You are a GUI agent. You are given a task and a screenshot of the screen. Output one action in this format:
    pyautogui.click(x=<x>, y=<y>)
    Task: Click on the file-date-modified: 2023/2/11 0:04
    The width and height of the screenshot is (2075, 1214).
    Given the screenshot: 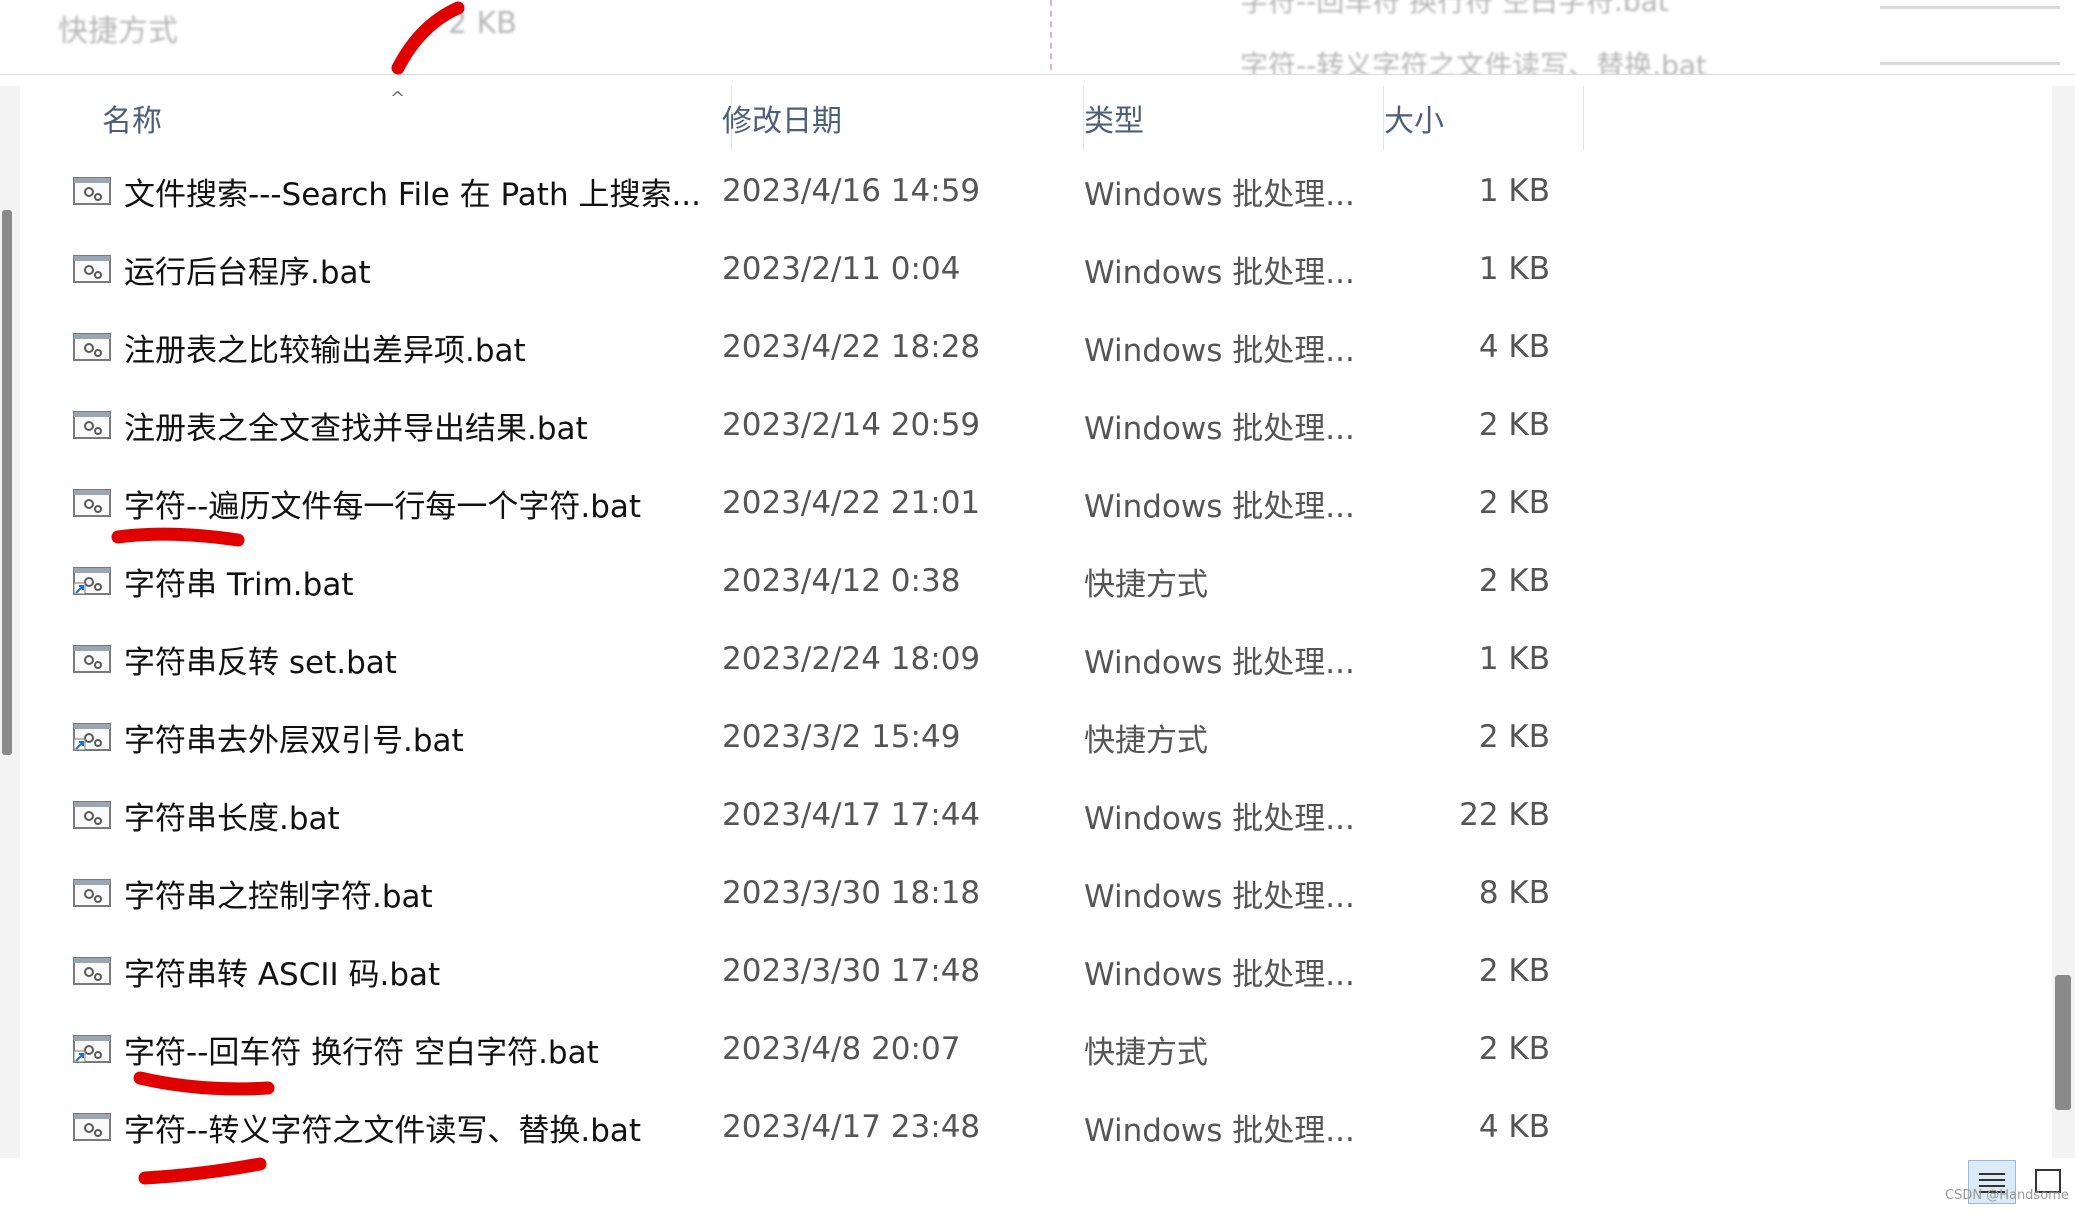 What is the action you would take?
    pyautogui.click(x=841, y=269)
    